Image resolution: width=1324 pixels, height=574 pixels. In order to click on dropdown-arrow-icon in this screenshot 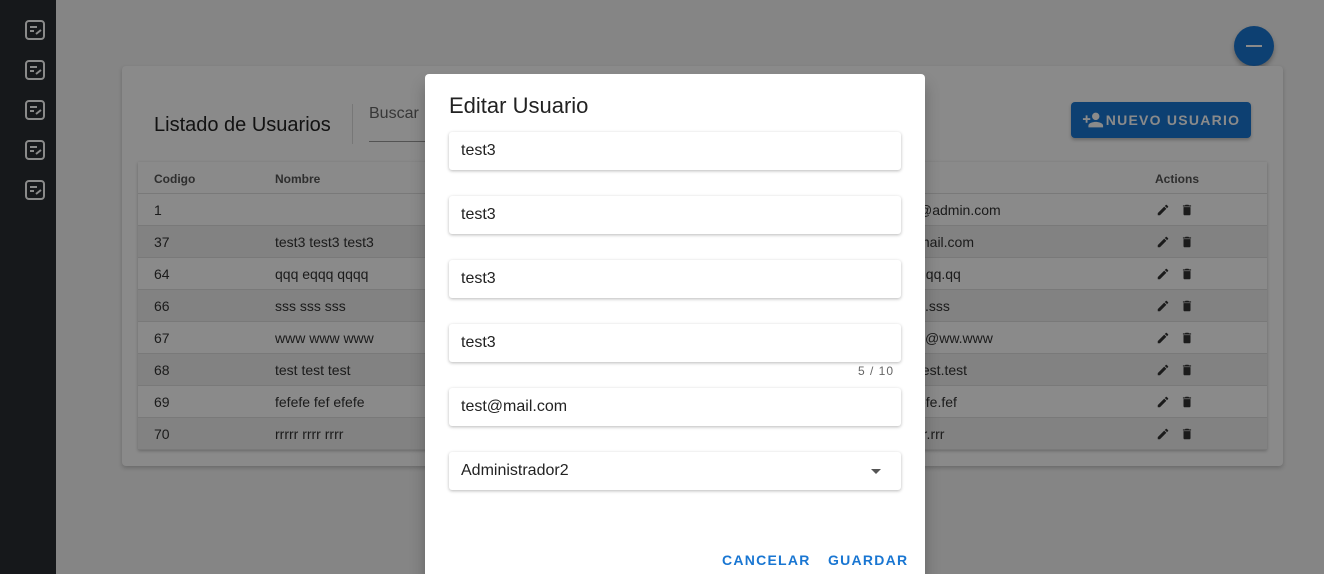, I will do `click(876, 471)`.